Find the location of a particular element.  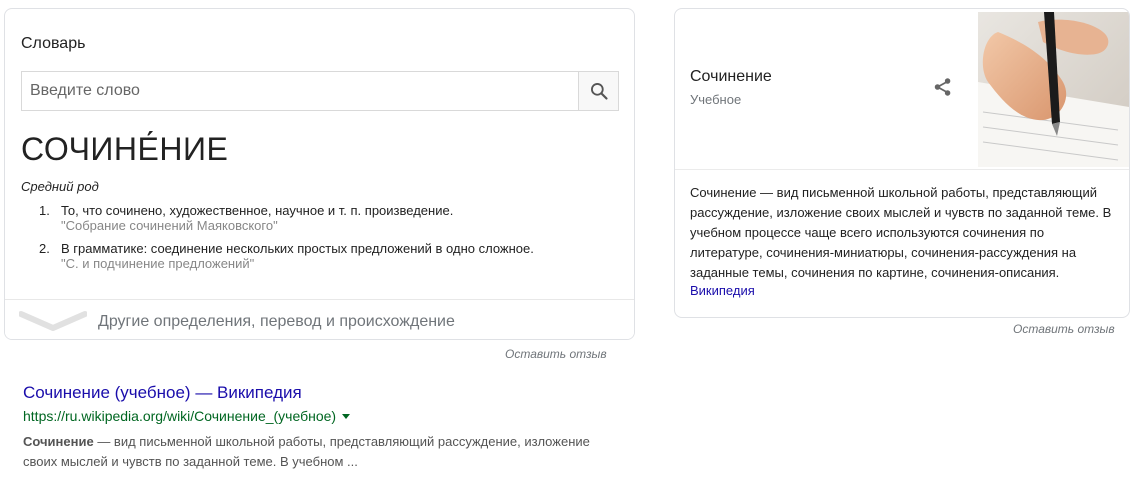

search-result-title-link: Сочинение (учебное) — Википедия is located at coordinates (323, 393).